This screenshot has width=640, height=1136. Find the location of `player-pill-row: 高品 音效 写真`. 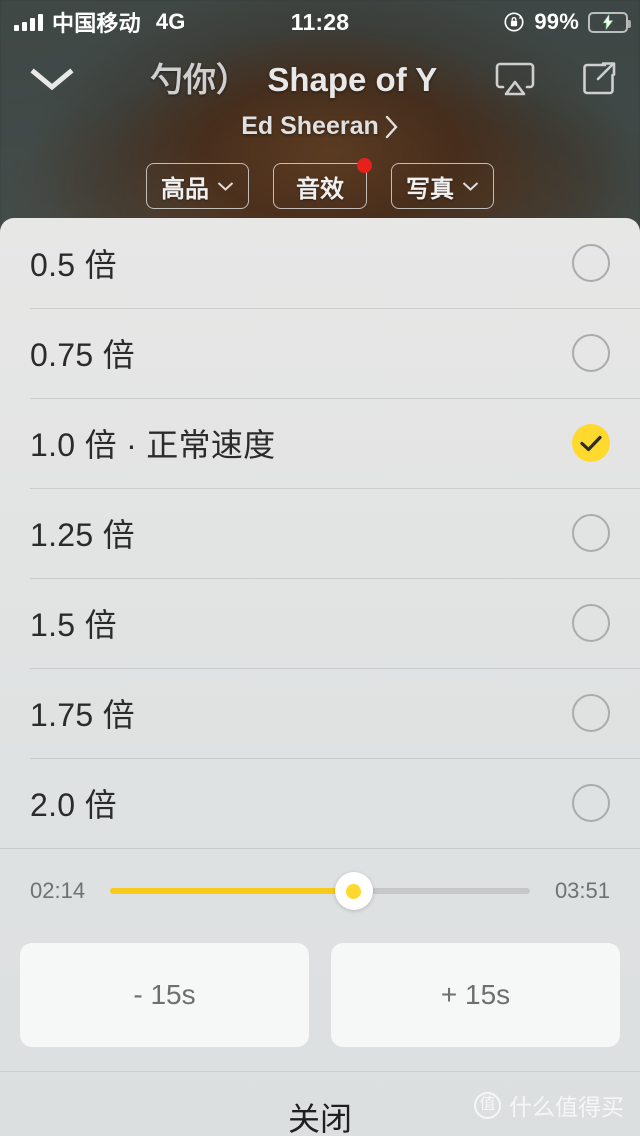

player-pill-row: 高品 音效 写真 is located at coordinates (320, 183).